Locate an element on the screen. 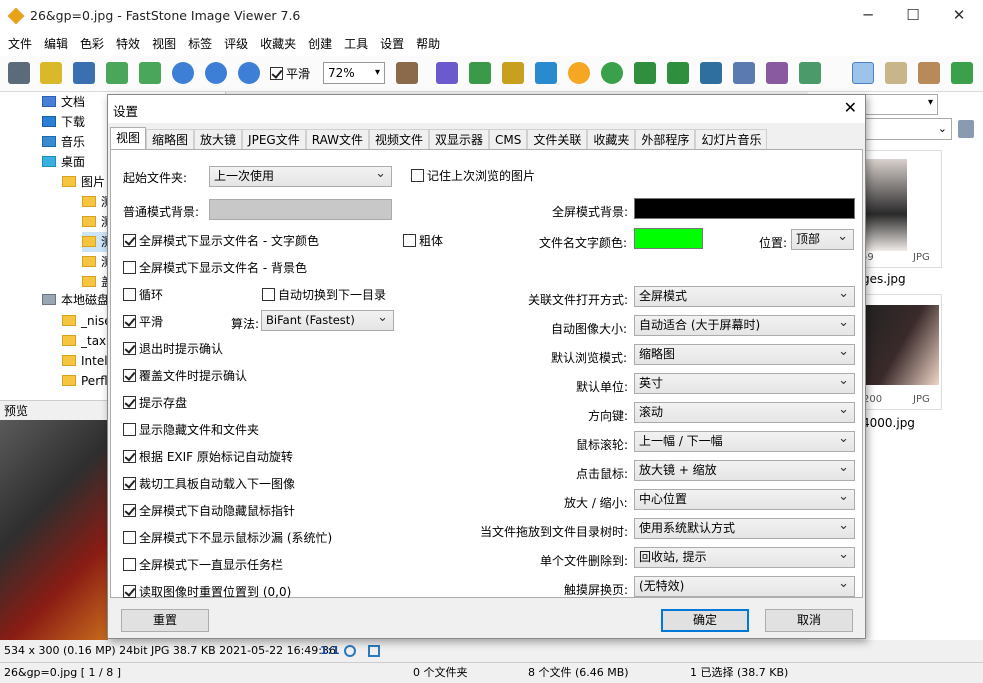 The image size is (983, 683). zoom-select: 中心位置 is located at coordinates (744, 498).